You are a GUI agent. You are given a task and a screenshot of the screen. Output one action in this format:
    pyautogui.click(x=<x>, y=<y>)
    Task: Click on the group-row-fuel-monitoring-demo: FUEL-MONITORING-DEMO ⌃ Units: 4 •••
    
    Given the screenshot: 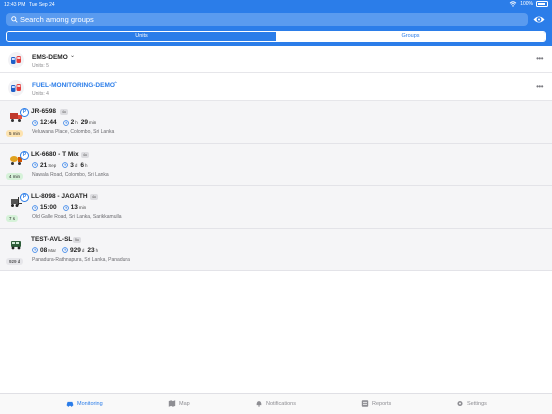 What is the action you would take?
    pyautogui.click(x=276, y=87)
    